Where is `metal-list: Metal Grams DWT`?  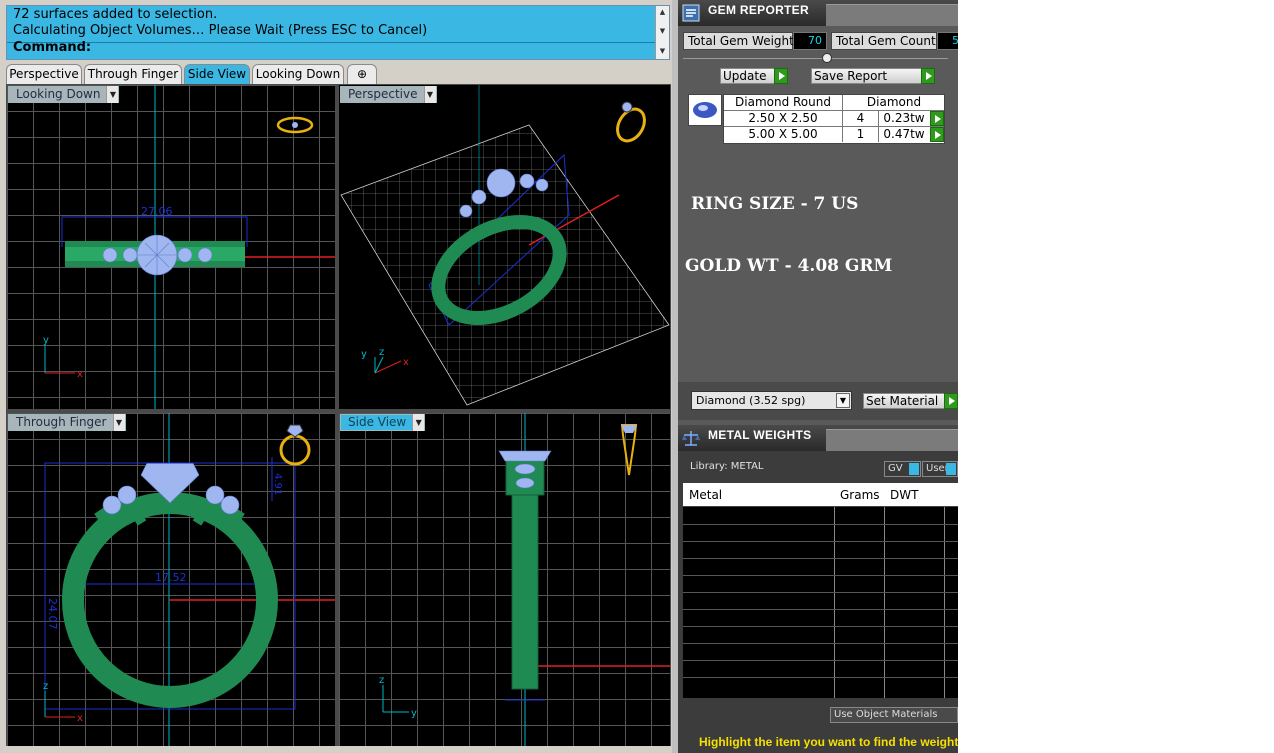 metal-list: Metal Grams DWT is located at coordinates (820, 590).